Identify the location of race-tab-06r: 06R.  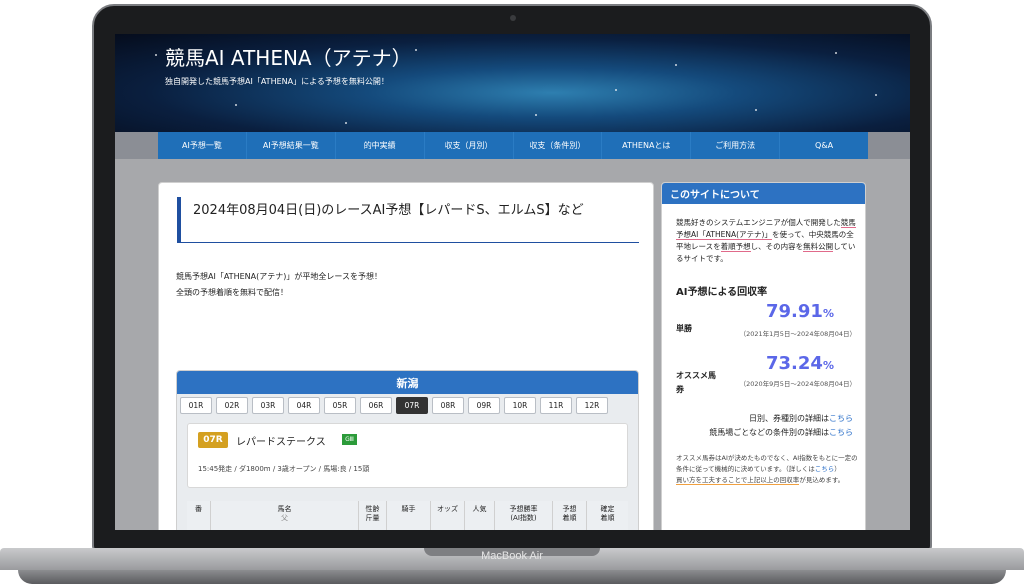
(376, 405).